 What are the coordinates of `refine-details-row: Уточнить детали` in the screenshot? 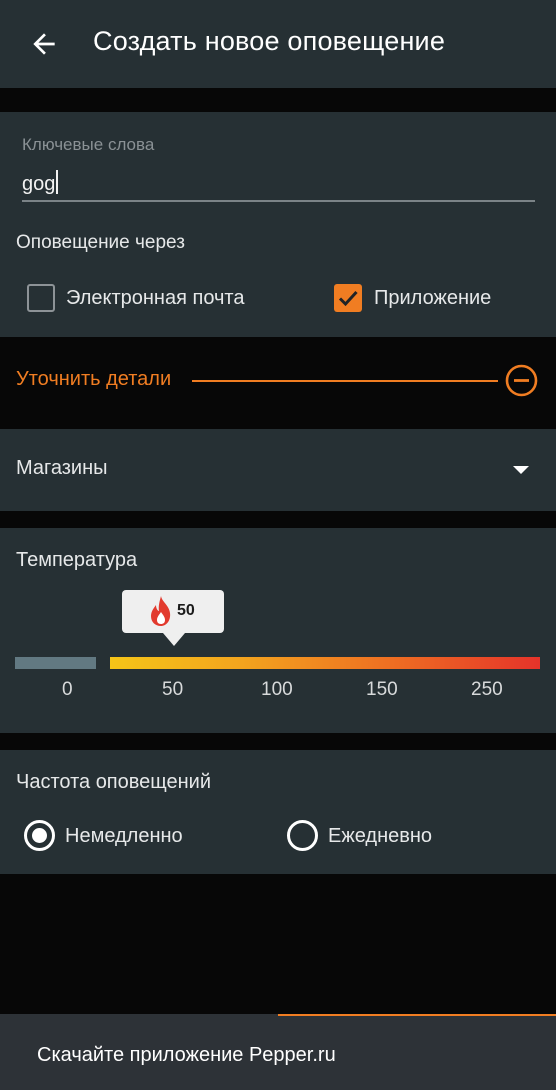 It's located at (278, 380).